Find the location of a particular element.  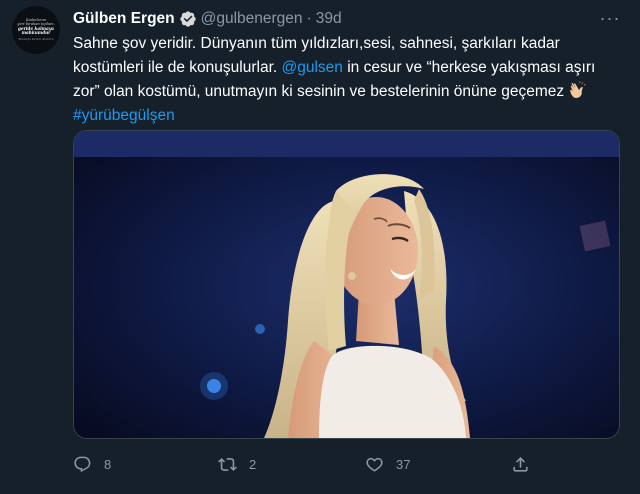

author-name: Gülben Ergen is located at coordinates (124, 19).